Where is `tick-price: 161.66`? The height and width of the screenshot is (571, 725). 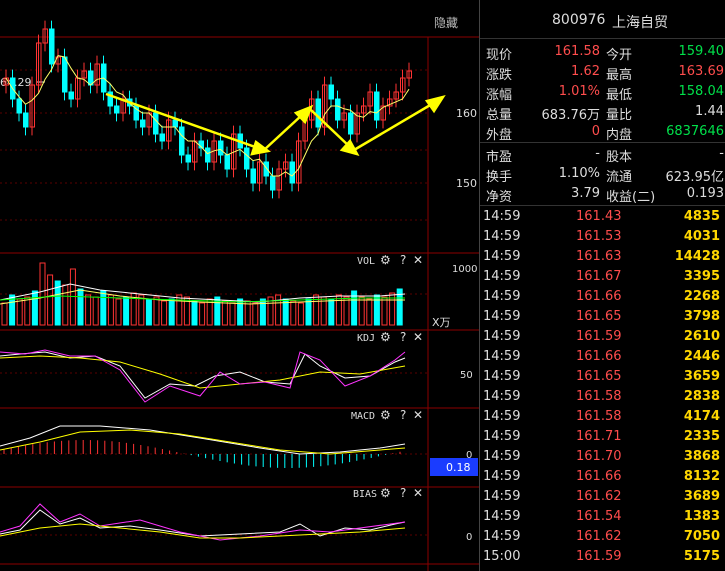
tick-price: 161.66 is located at coordinates (599, 296).